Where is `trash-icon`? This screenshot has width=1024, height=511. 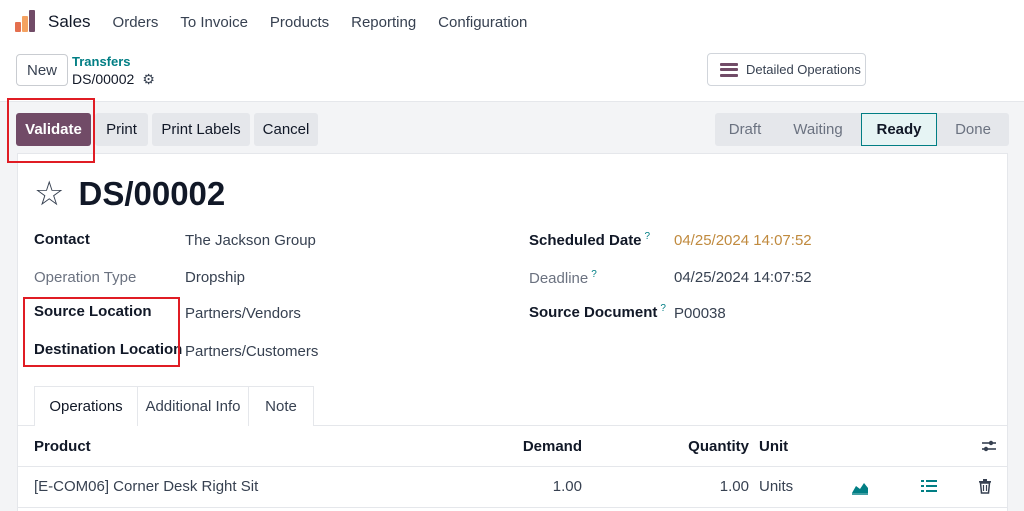
trash-icon is located at coordinates (985, 486).